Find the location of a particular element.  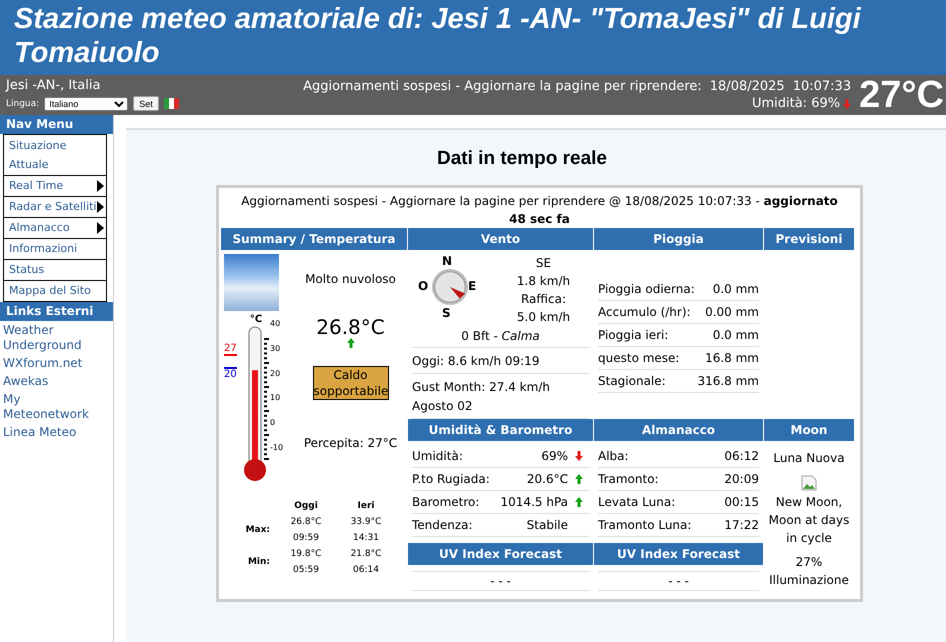

nav-menu-item: Informazioni is located at coordinates (55, 249).